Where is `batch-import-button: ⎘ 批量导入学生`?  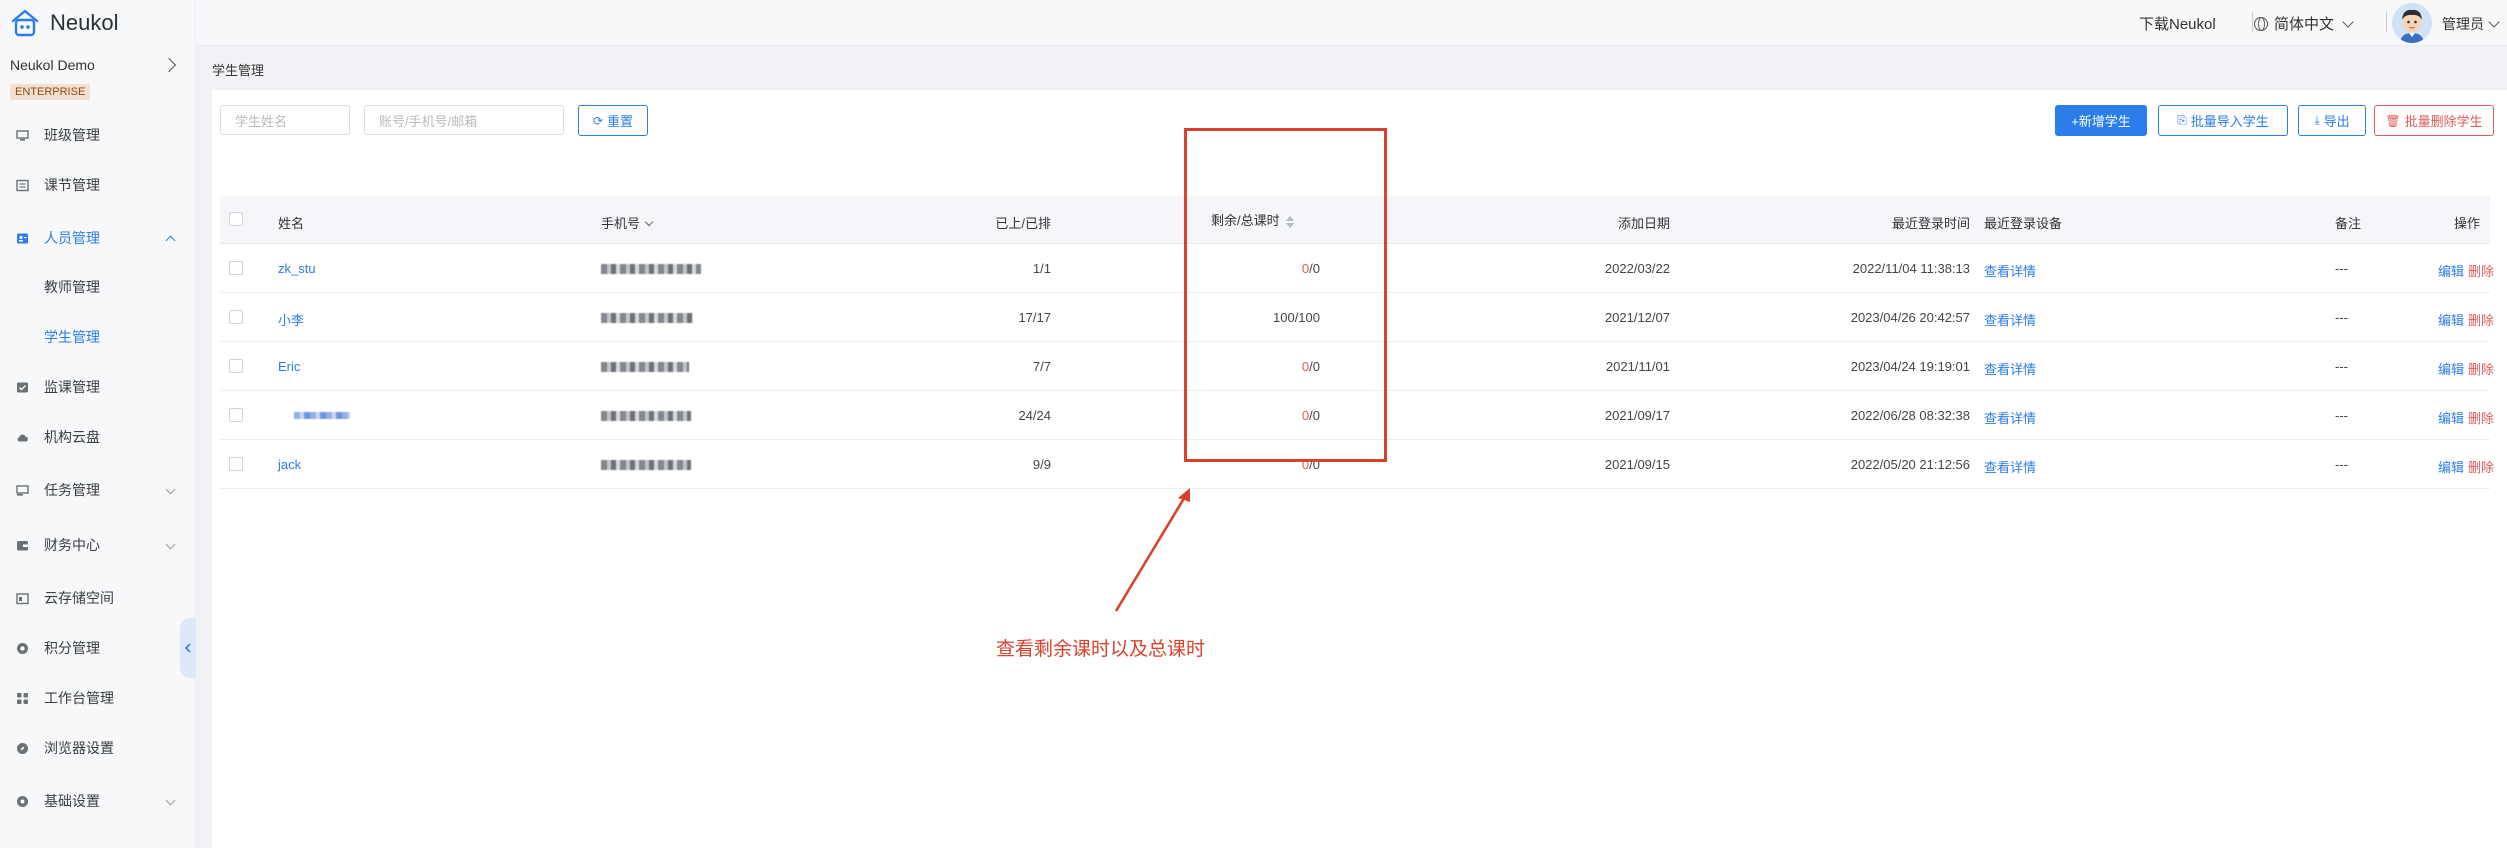
batch-import-button: ⎘ 批量导入学生 is located at coordinates (2223, 120).